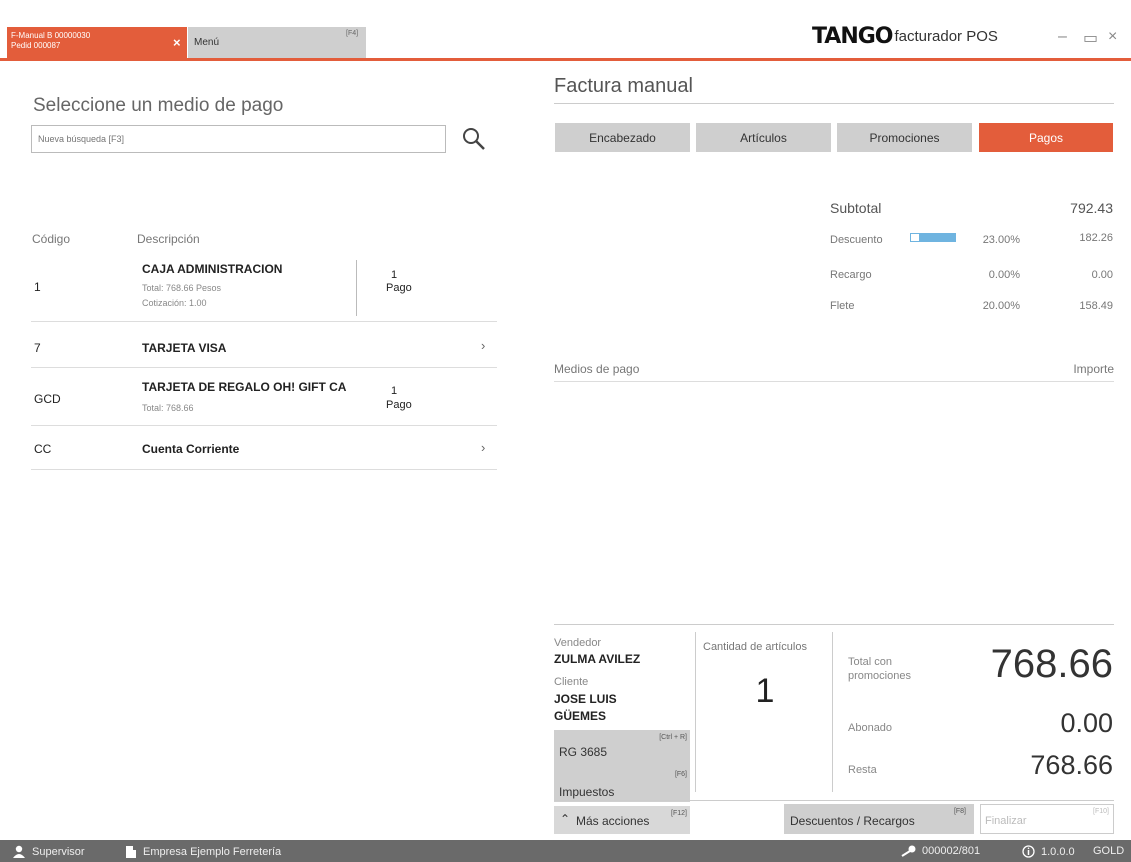 This screenshot has height=862, width=1131. I want to click on impuestos-label: Impuestos, so click(587, 792).